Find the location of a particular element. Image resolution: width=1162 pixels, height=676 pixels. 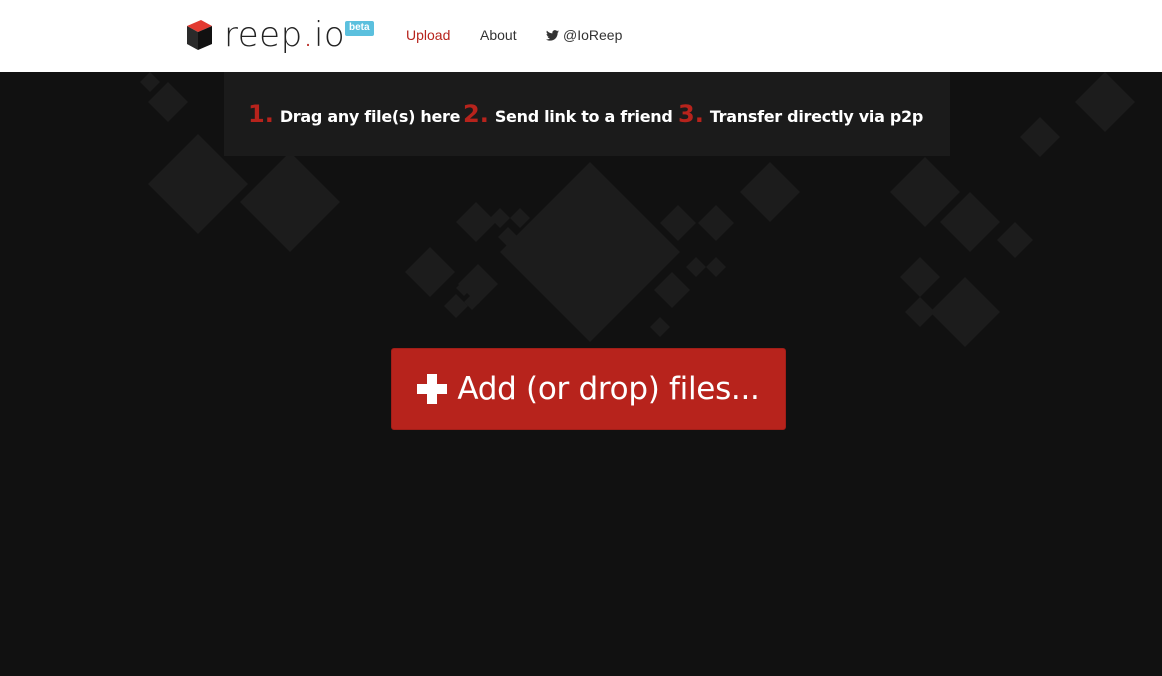

nav-twitter-label: @IoReep is located at coordinates (593, 35).